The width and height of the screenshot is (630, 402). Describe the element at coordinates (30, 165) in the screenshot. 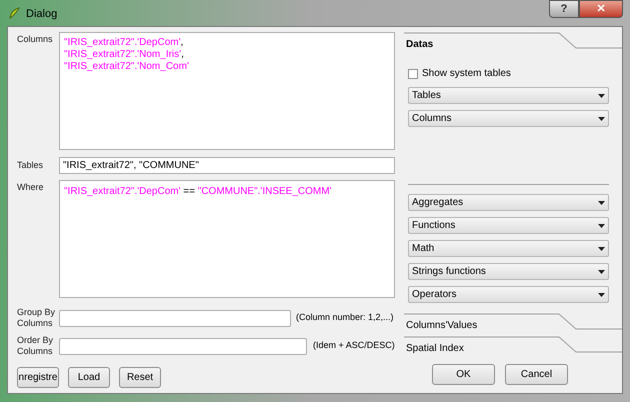

I see `field-label: Tables` at that location.